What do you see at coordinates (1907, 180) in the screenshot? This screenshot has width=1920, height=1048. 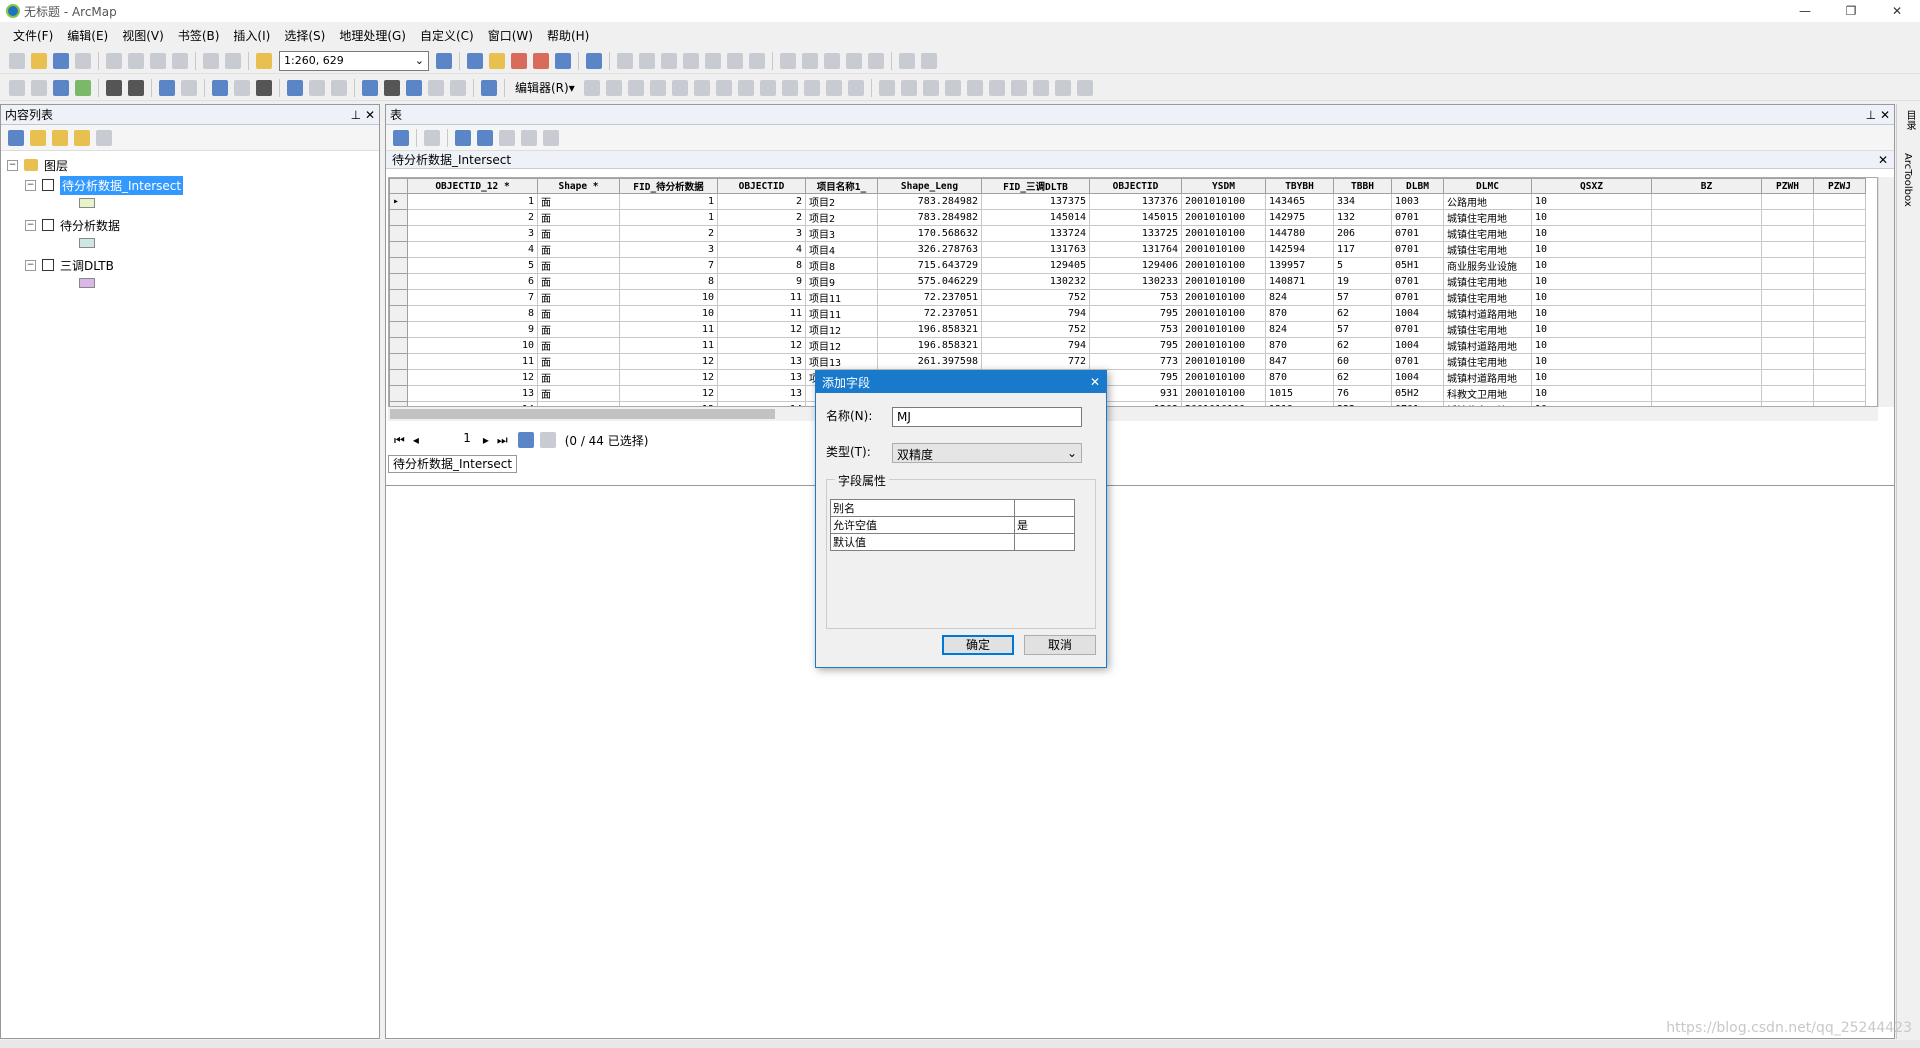 I see `arctoolbox-tab: ArcToolbox` at bounding box center [1907, 180].